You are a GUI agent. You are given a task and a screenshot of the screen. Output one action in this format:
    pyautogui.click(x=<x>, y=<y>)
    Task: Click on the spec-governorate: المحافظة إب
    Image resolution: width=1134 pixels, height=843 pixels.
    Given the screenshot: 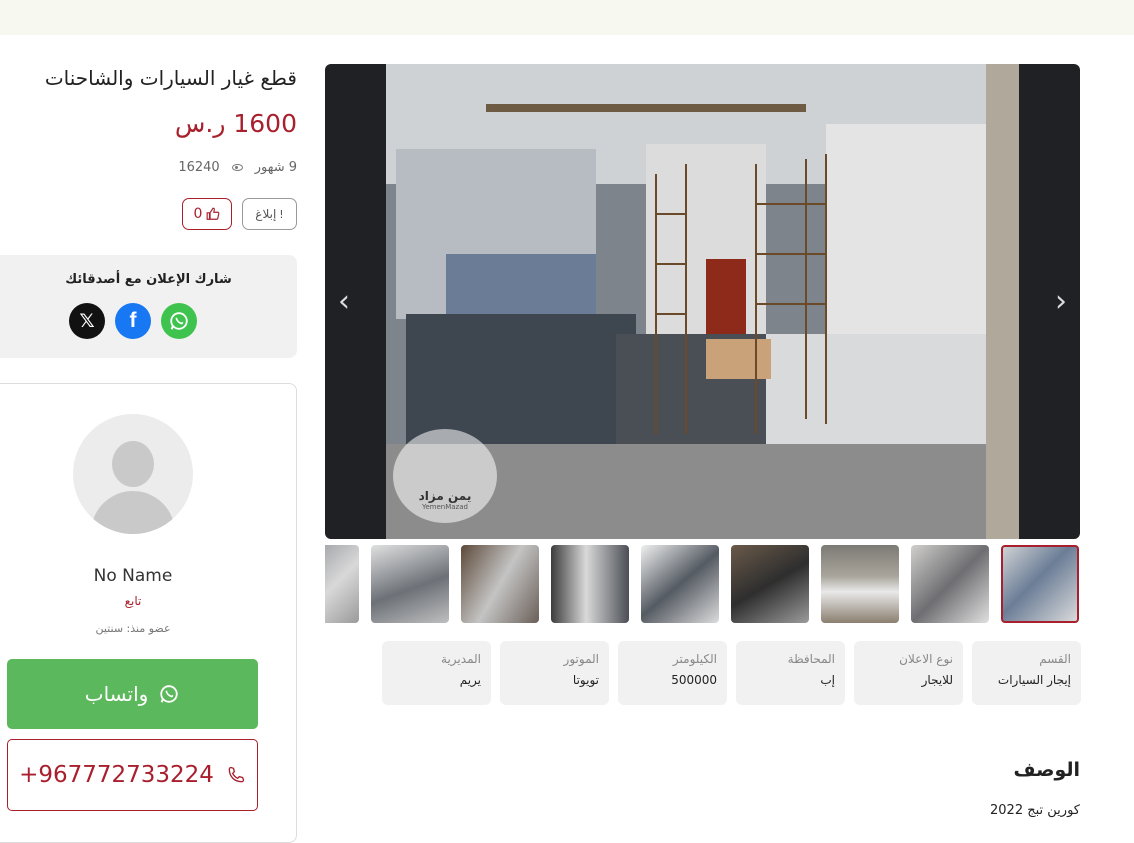 What is the action you would take?
    pyautogui.click(x=790, y=673)
    